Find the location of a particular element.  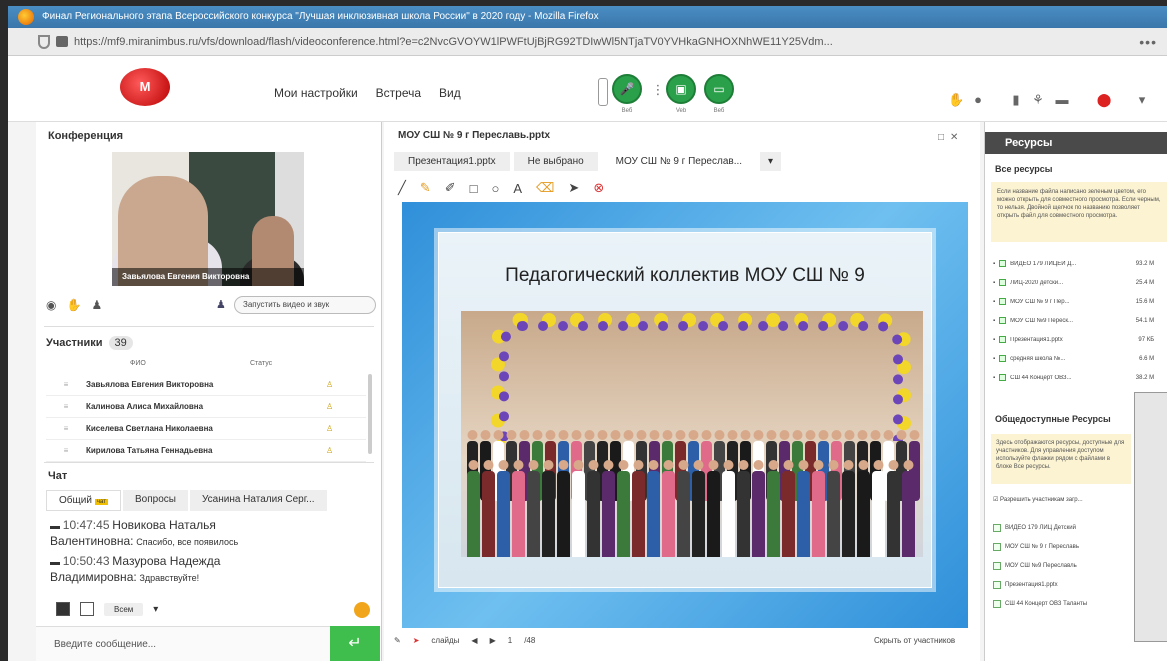

col-name: ФИО is located at coordinates (180, 363).